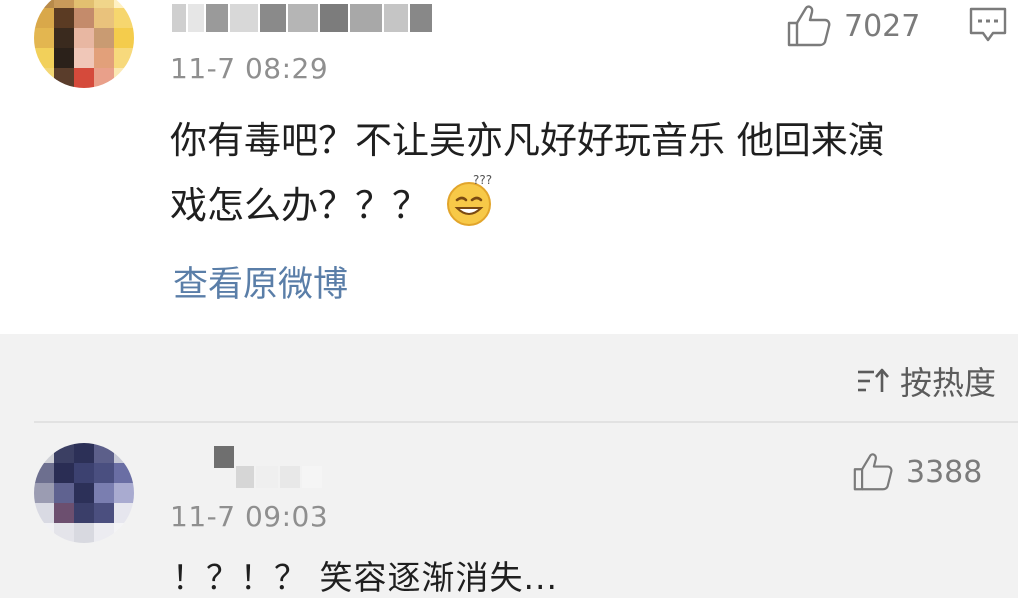 Image resolution: width=1018 pixels, height=599 pixels. I want to click on reply-button, so click(988, 27).